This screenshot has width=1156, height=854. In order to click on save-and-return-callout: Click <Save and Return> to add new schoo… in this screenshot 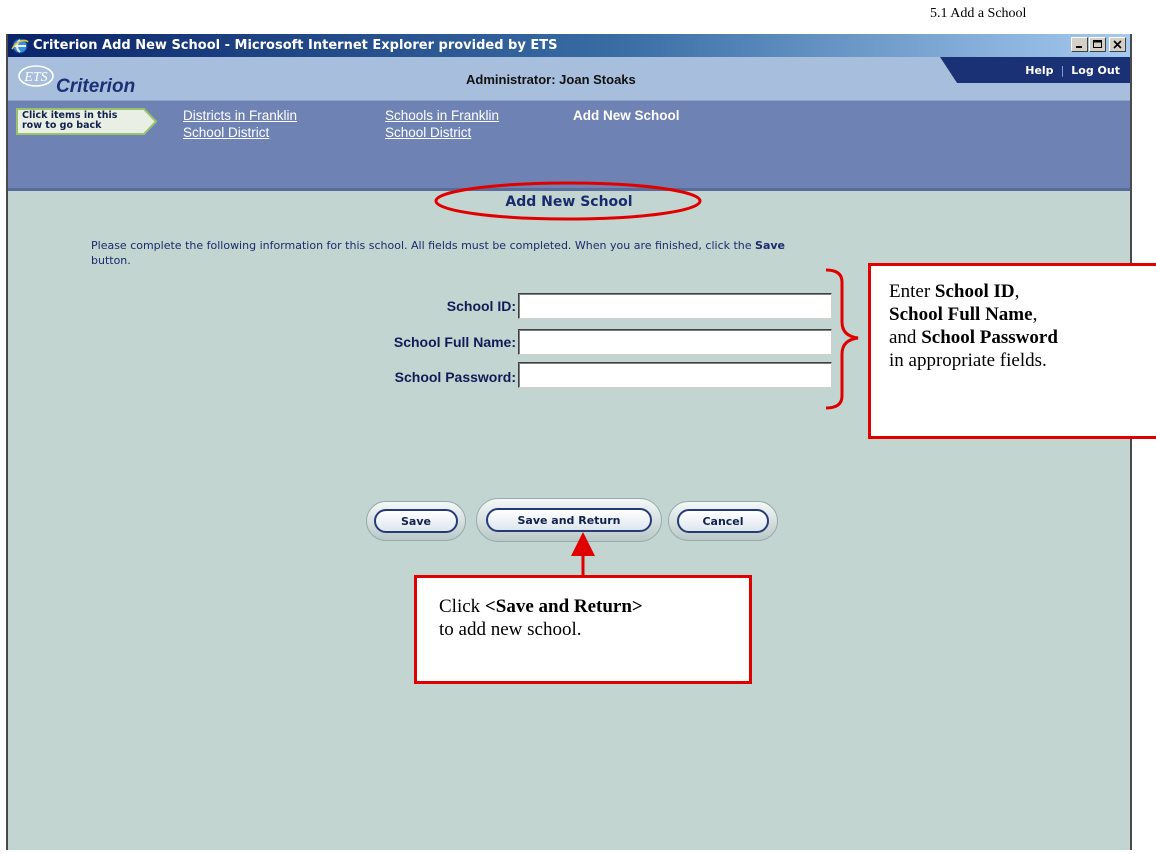, I will do `click(583, 629)`.